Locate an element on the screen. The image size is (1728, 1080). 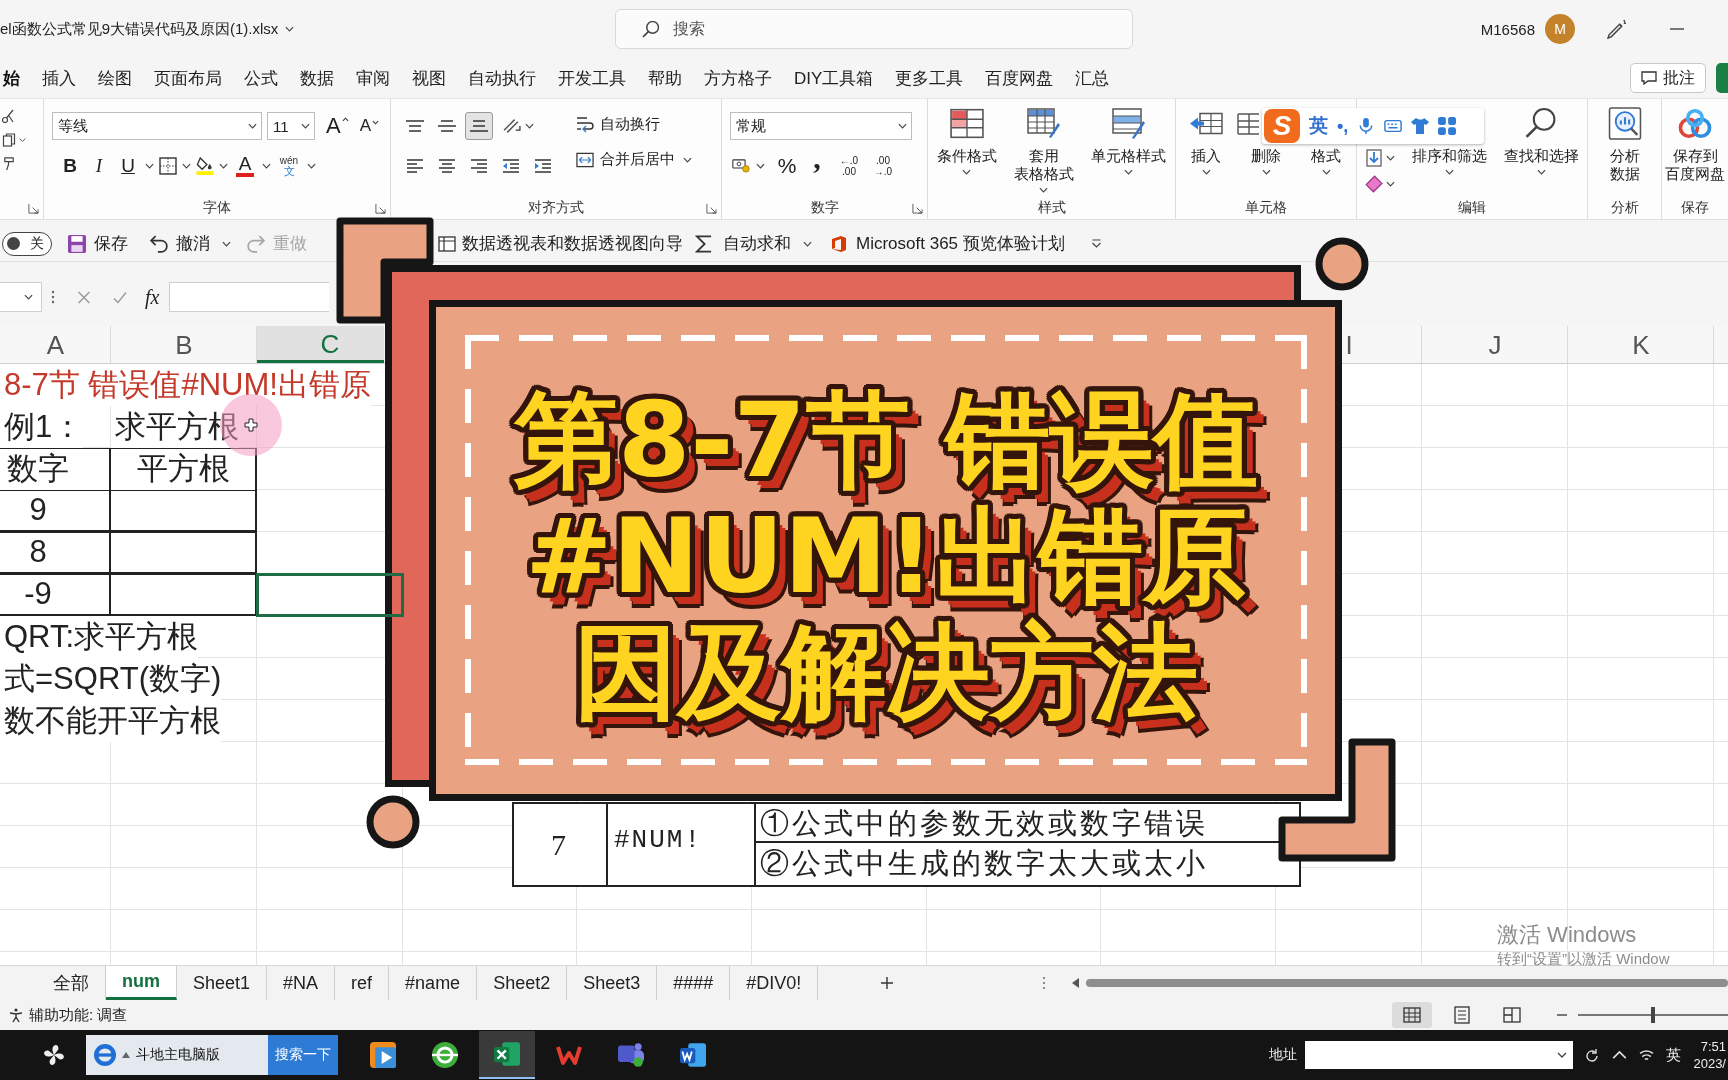
menu-tab: 绘图 is located at coordinates (115, 78).